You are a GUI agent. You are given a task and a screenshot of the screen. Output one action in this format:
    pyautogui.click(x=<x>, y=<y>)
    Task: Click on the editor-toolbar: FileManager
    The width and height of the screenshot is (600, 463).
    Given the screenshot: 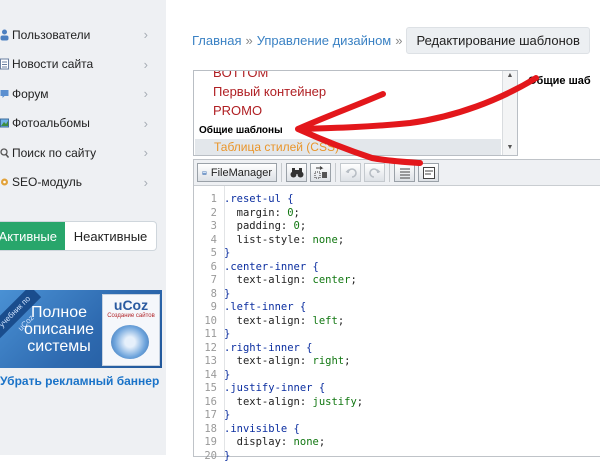 What is the action you would take?
    pyautogui.click(x=397, y=173)
    